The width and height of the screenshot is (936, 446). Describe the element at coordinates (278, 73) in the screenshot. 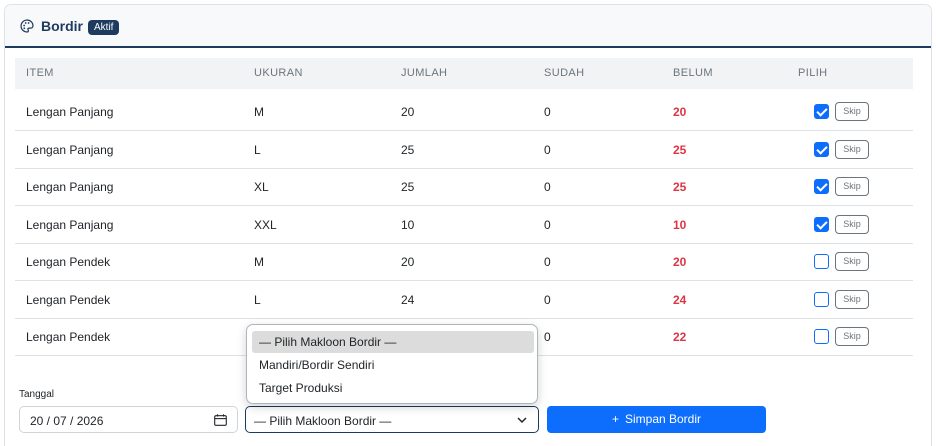

I see `column-header-ukuran: UKURAN` at that location.